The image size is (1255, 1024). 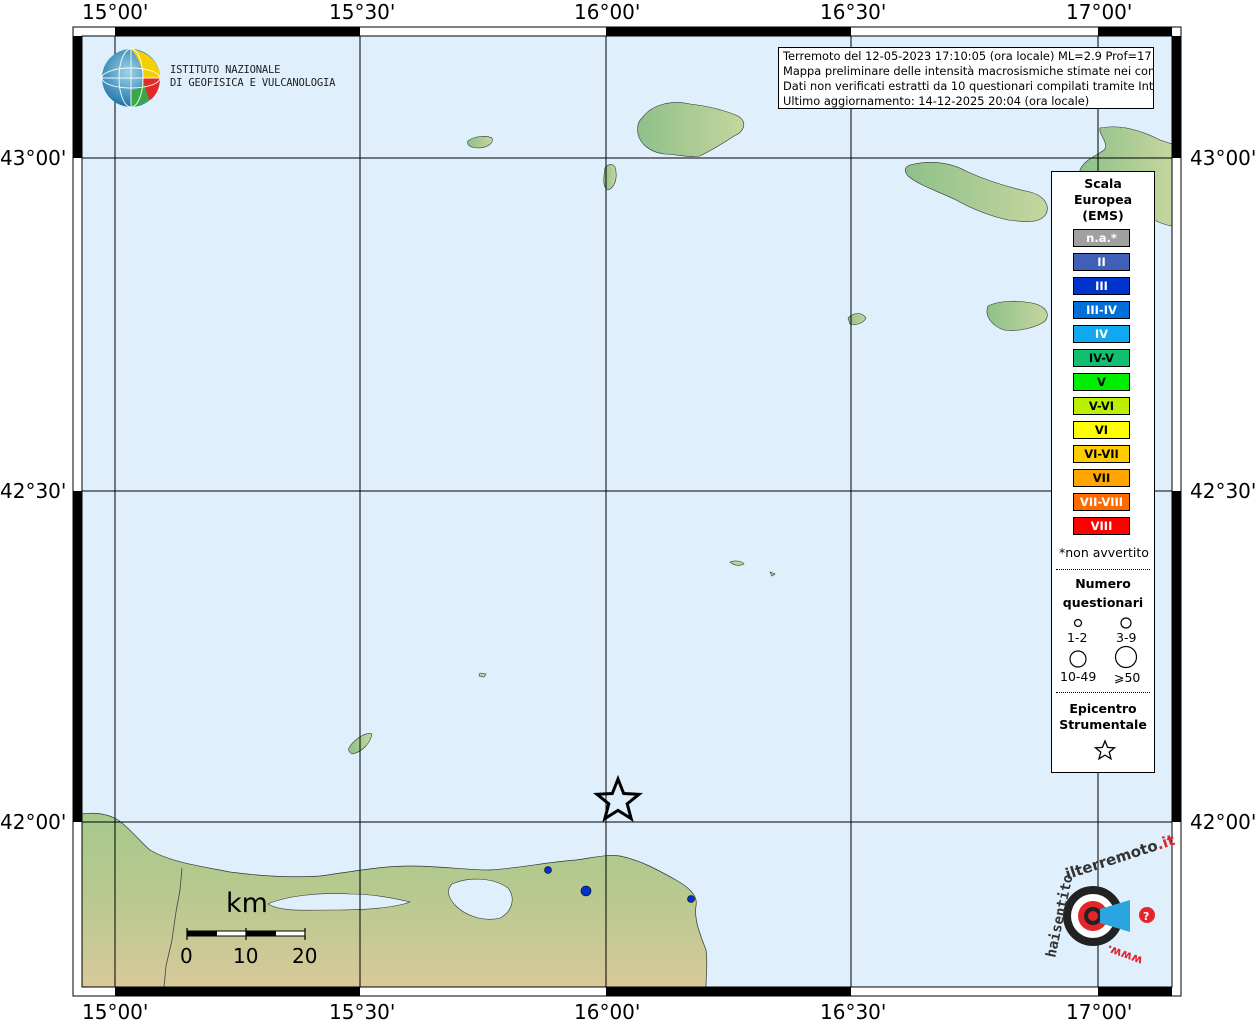 I want to click on legend-swatch: VIII, so click(x=1101, y=526).